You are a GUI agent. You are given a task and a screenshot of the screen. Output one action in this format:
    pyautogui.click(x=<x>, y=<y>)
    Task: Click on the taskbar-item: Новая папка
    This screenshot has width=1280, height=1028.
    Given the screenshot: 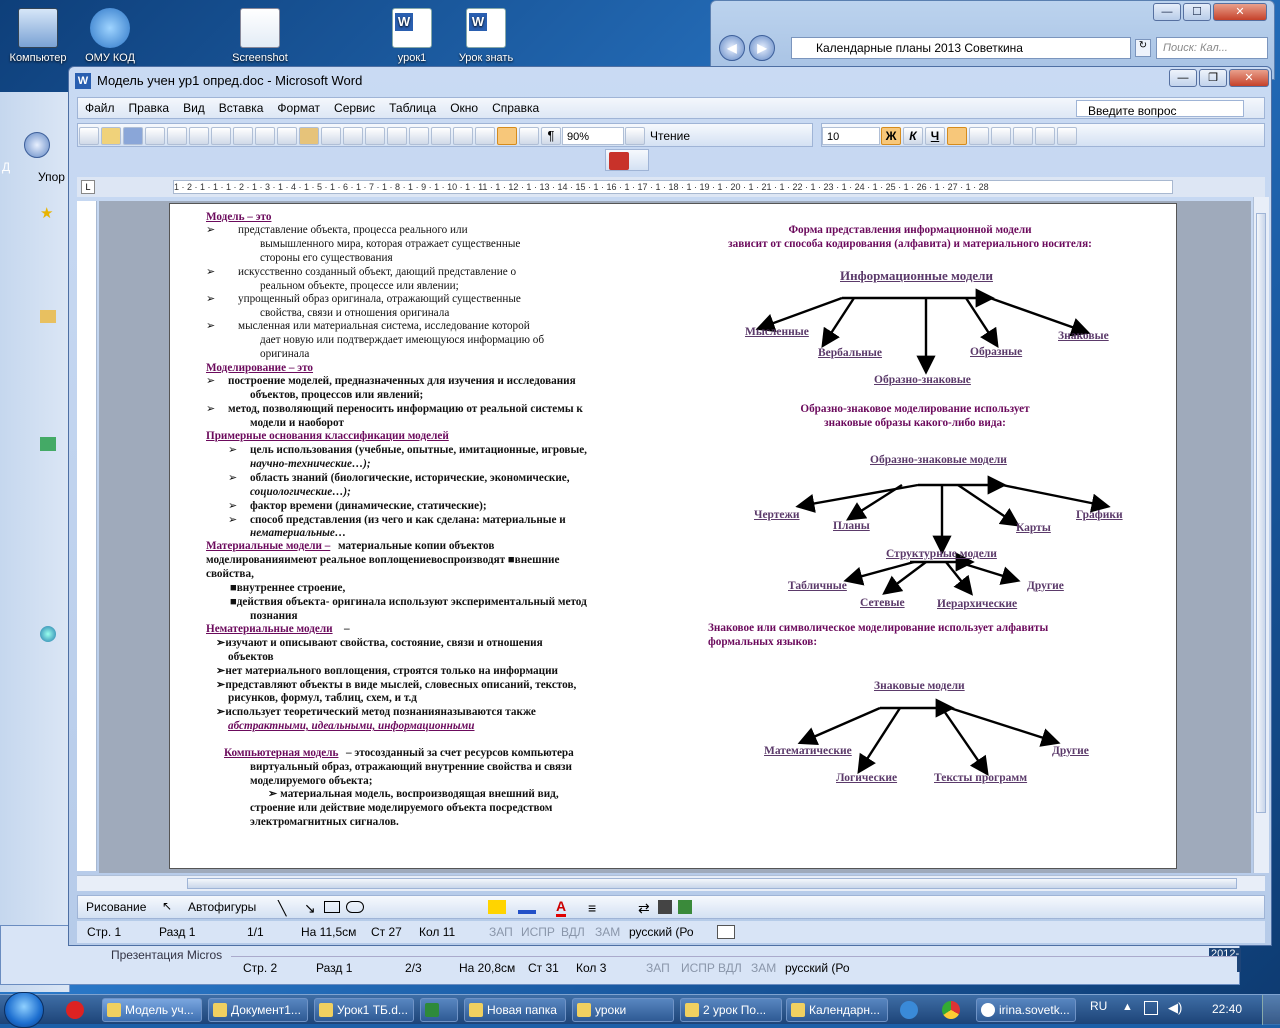 What is the action you would take?
    pyautogui.click(x=515, y=1010)
    